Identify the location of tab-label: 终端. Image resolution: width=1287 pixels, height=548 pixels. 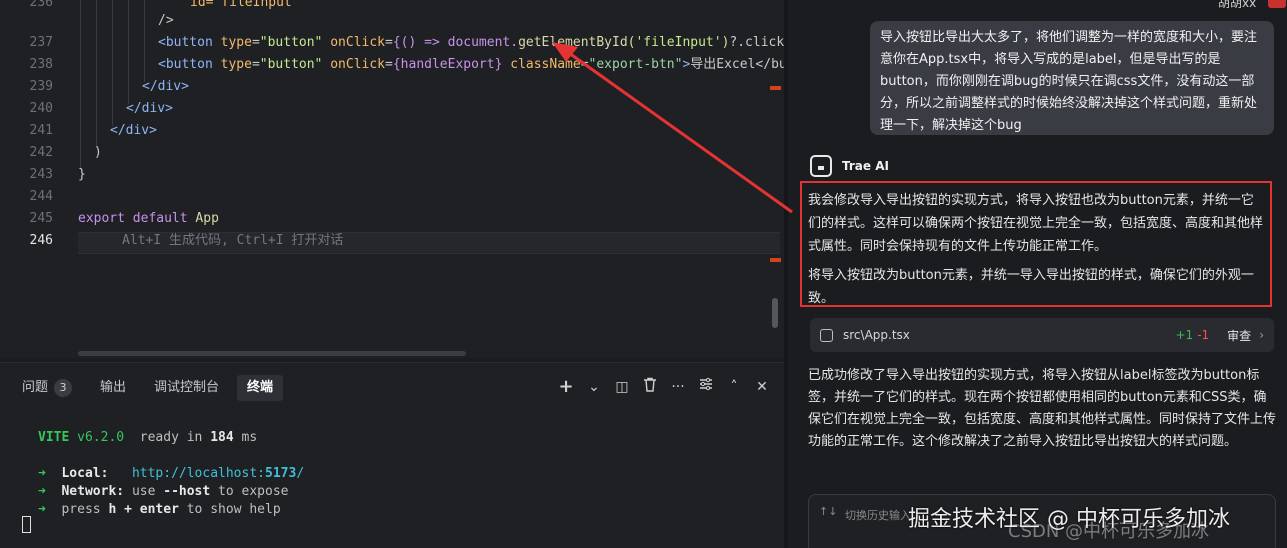
(260, 387).